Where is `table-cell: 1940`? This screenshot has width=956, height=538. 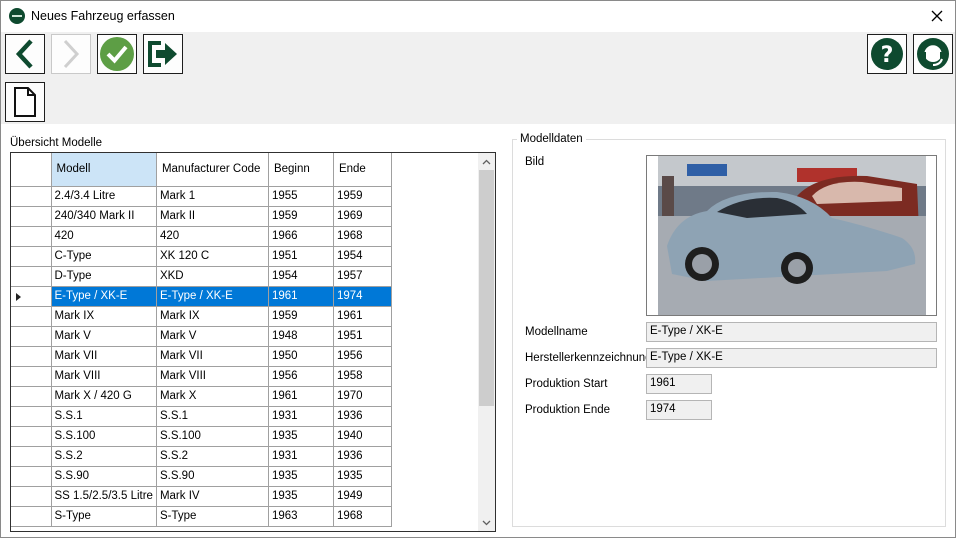 table-cell: 1940 is located at coordinates (362, 436).